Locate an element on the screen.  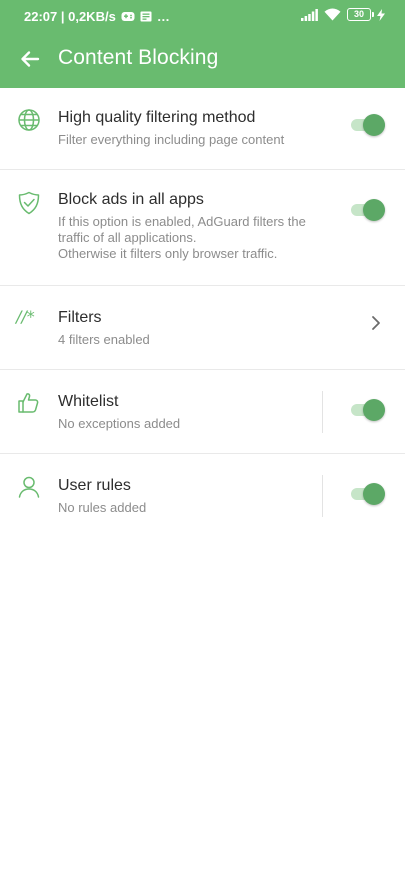
setting-whitelist: Whitelist No exceptions added is located at coordinates (202, 412).